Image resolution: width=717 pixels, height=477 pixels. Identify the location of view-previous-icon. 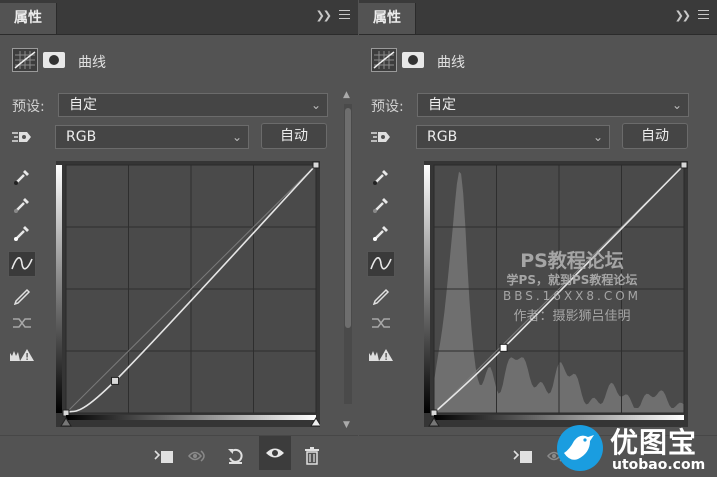
(200, 456).